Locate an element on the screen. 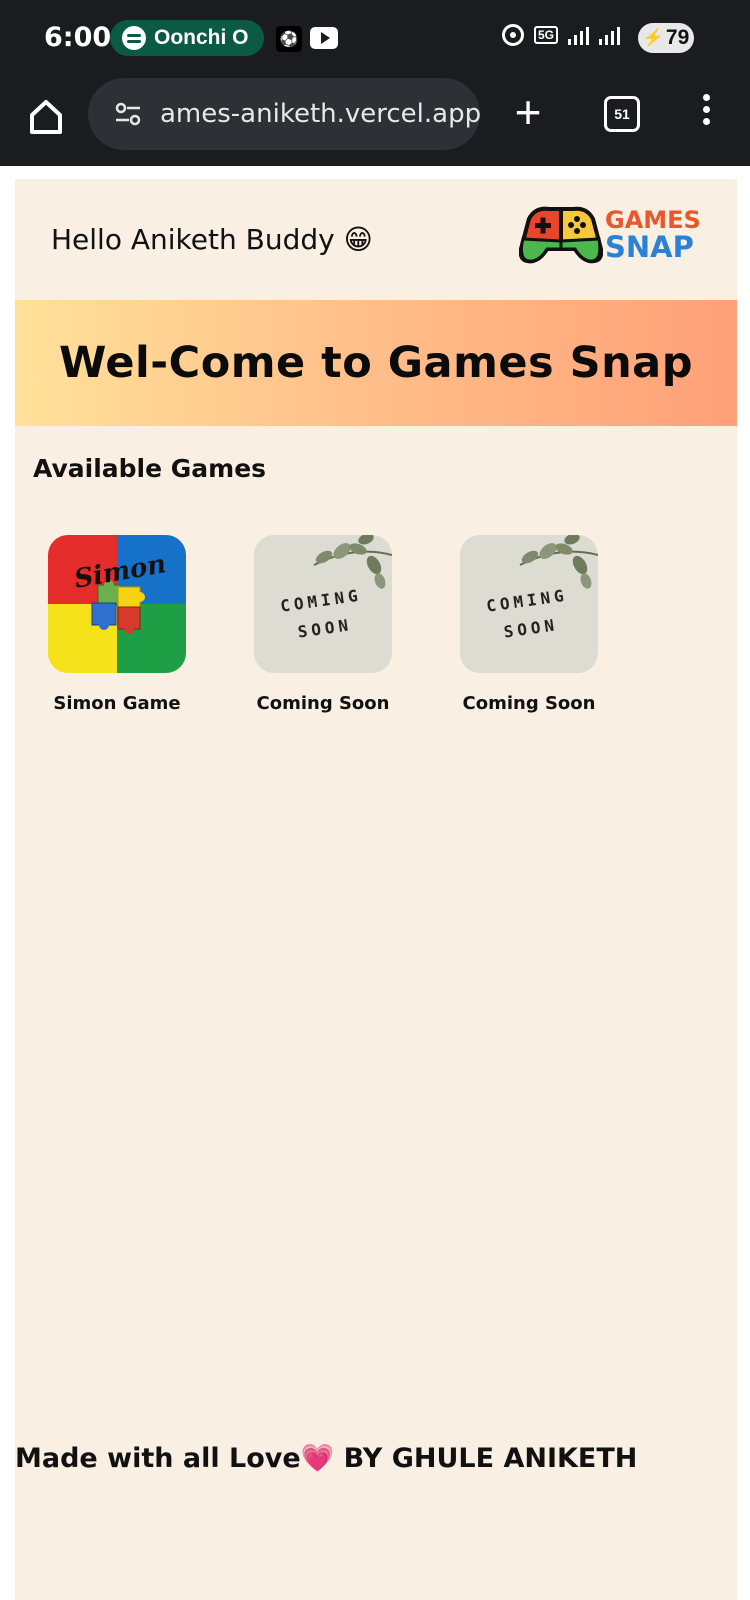 This screenshot has height=1600, width=750. signal-icon is located at coordinates (578, 35).